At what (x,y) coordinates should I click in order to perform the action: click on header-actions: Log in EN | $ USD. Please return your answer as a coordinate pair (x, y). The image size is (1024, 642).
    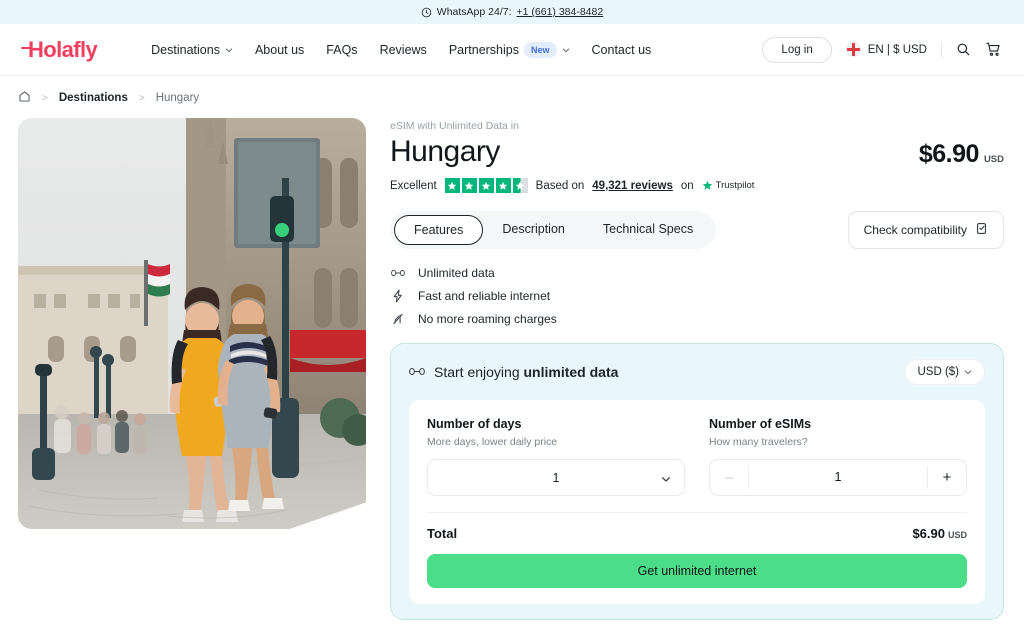
    Looking at the image, I should click on (882, 49).